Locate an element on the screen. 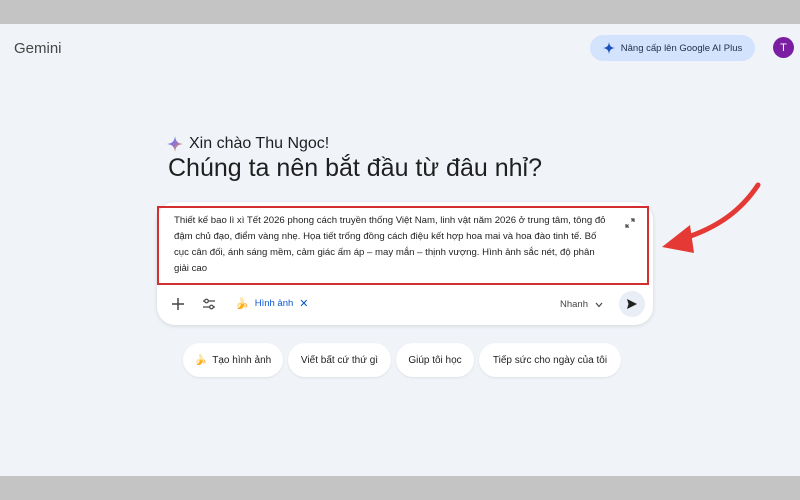 The height and width of the screenshot is (500, 800). app-logo: Gemini is located at coordinates (38, 48).